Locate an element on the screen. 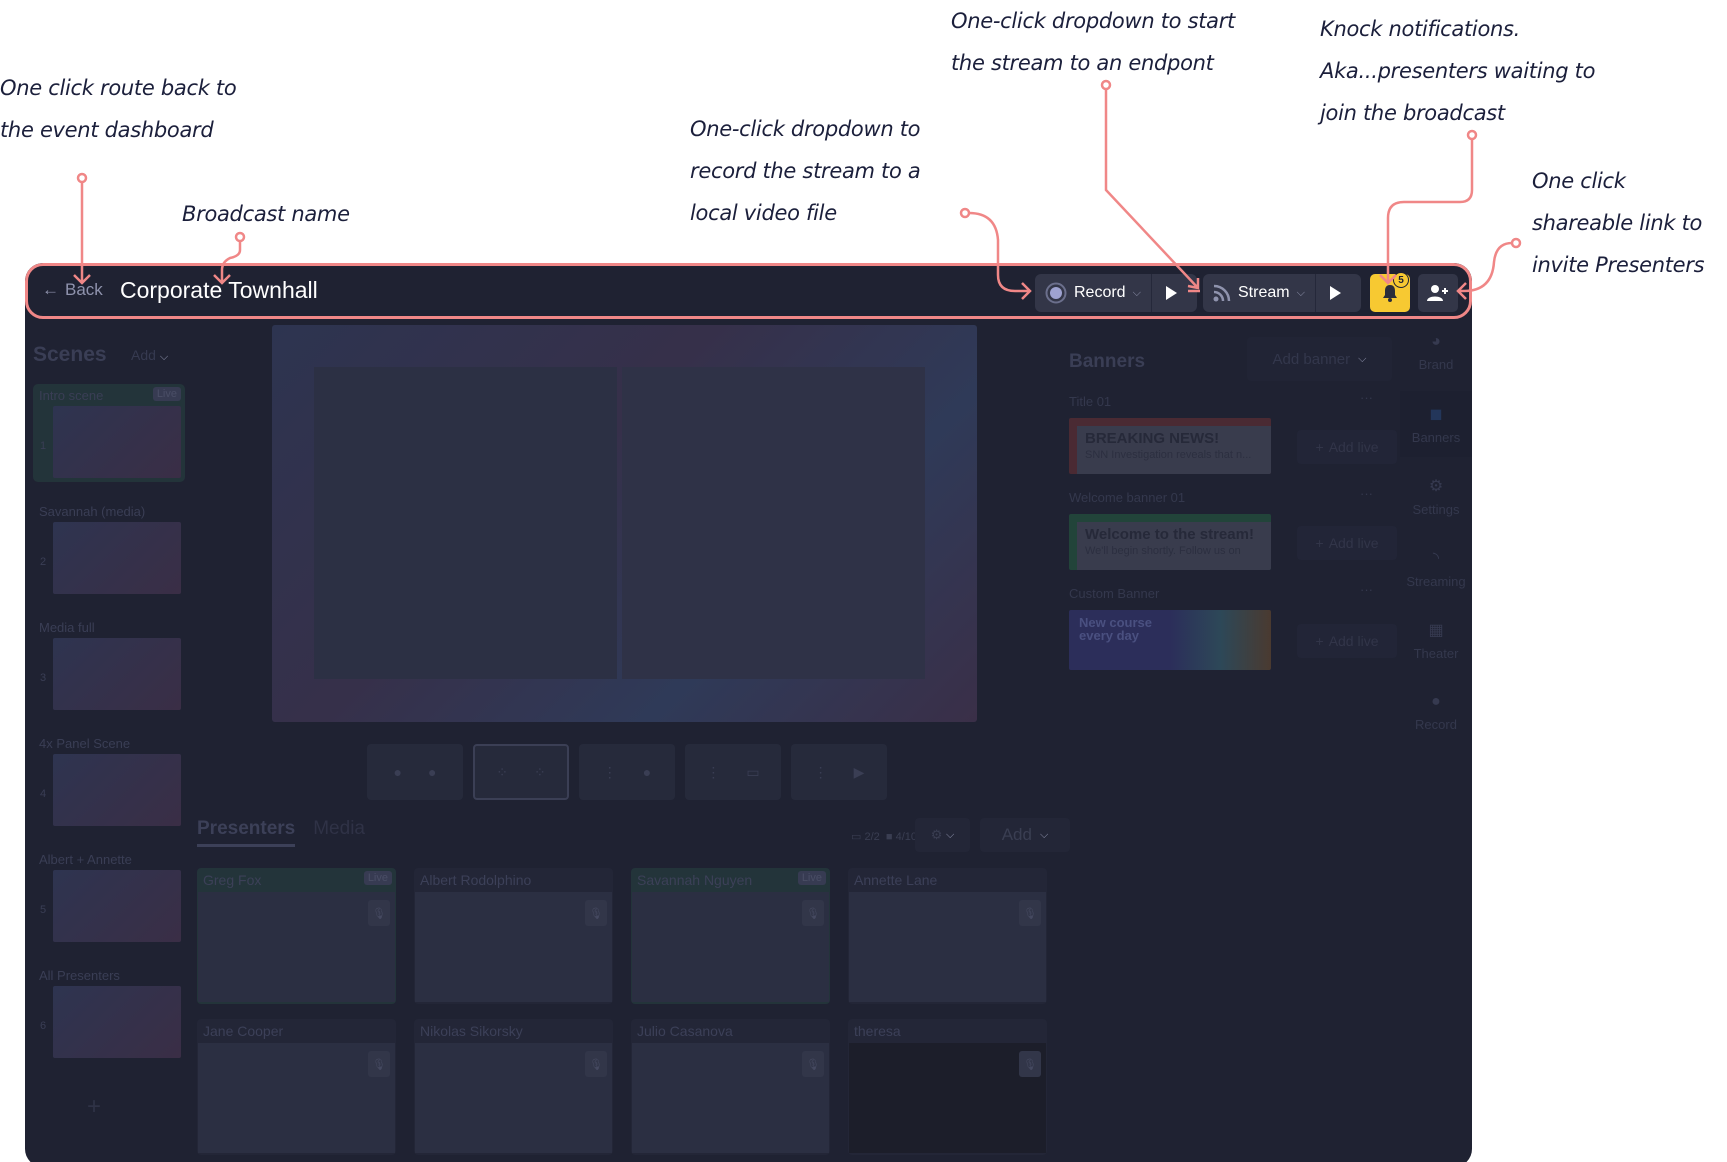 This screenshot has width=1727, height=1162. stream-control: Stream ⌵ is located at coordinates (1282, 293).